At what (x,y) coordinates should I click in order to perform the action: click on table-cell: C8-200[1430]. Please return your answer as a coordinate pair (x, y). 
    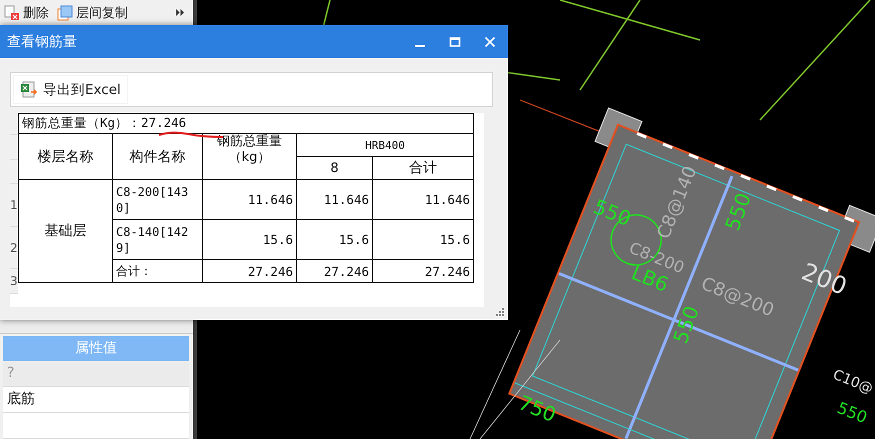
    Looking at the image, I should click on (157, 200).